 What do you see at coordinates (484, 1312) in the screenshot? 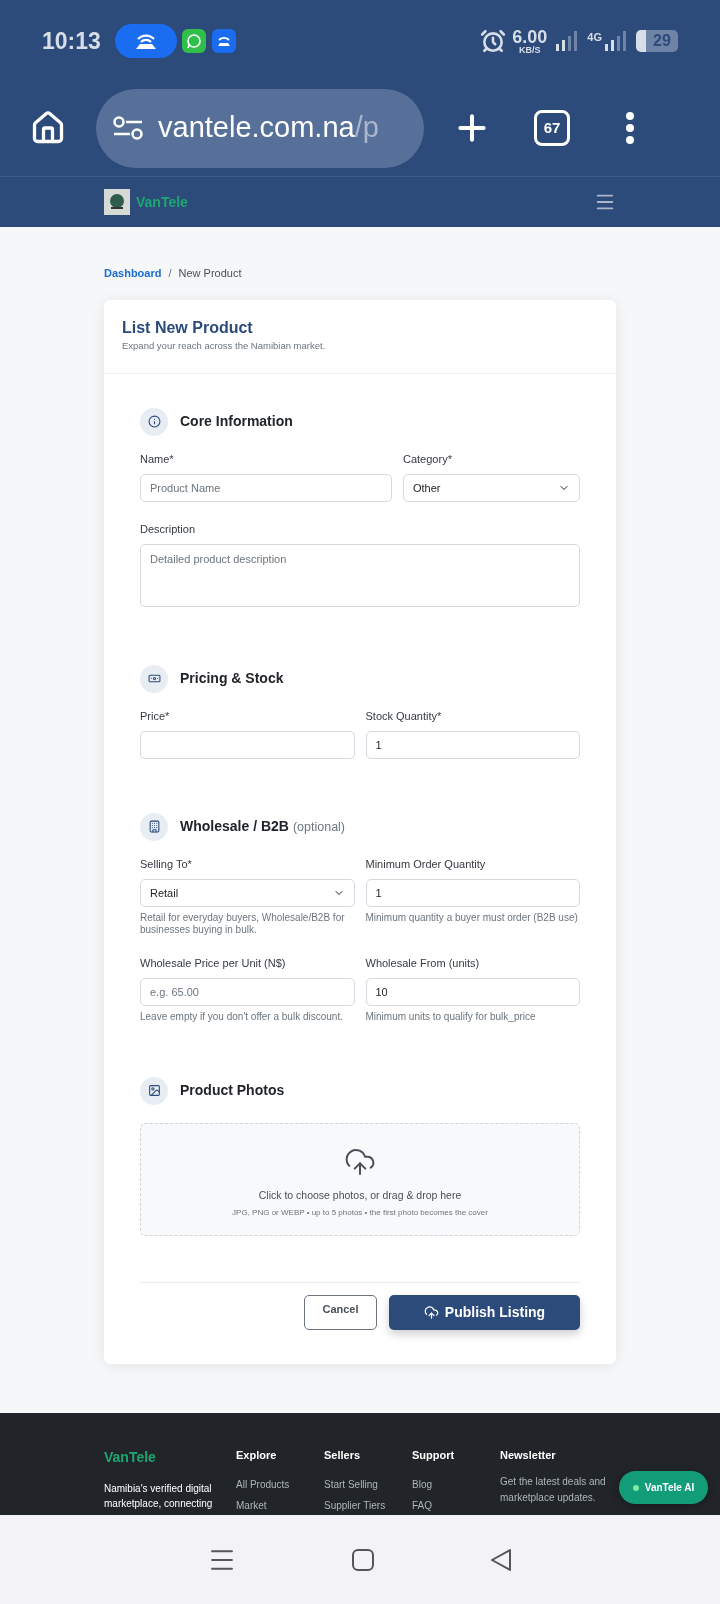
I see `publish-button: Publish Listing` at bounding box center [484, 1312].